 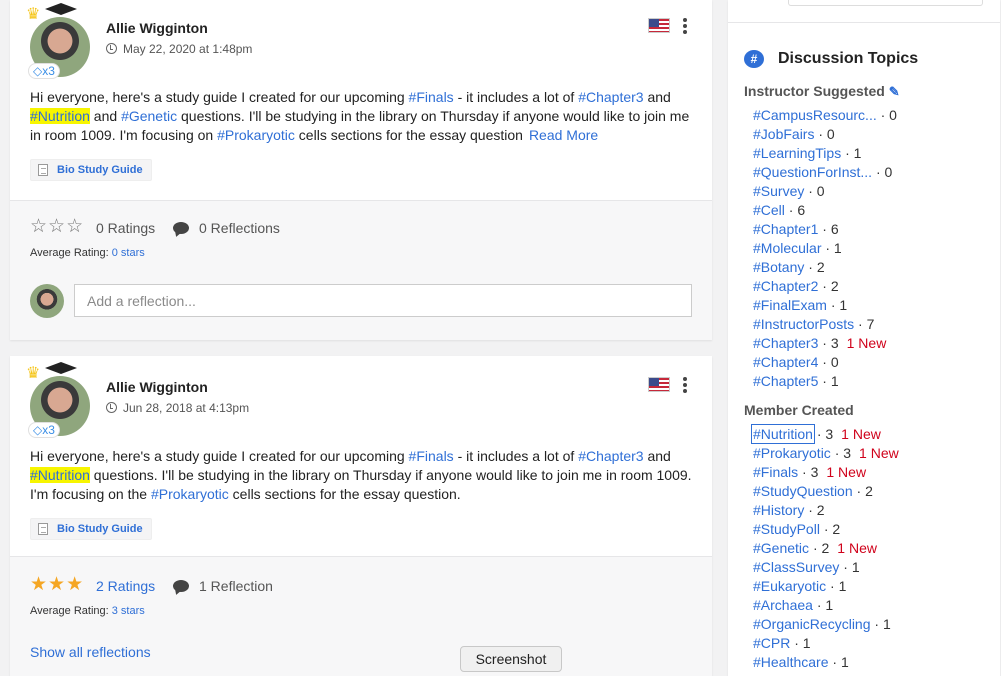 What do you see at coordinates (885, 3) in the screenshot?
I see `sidebar-search-box` at bounding box center [885, 3].